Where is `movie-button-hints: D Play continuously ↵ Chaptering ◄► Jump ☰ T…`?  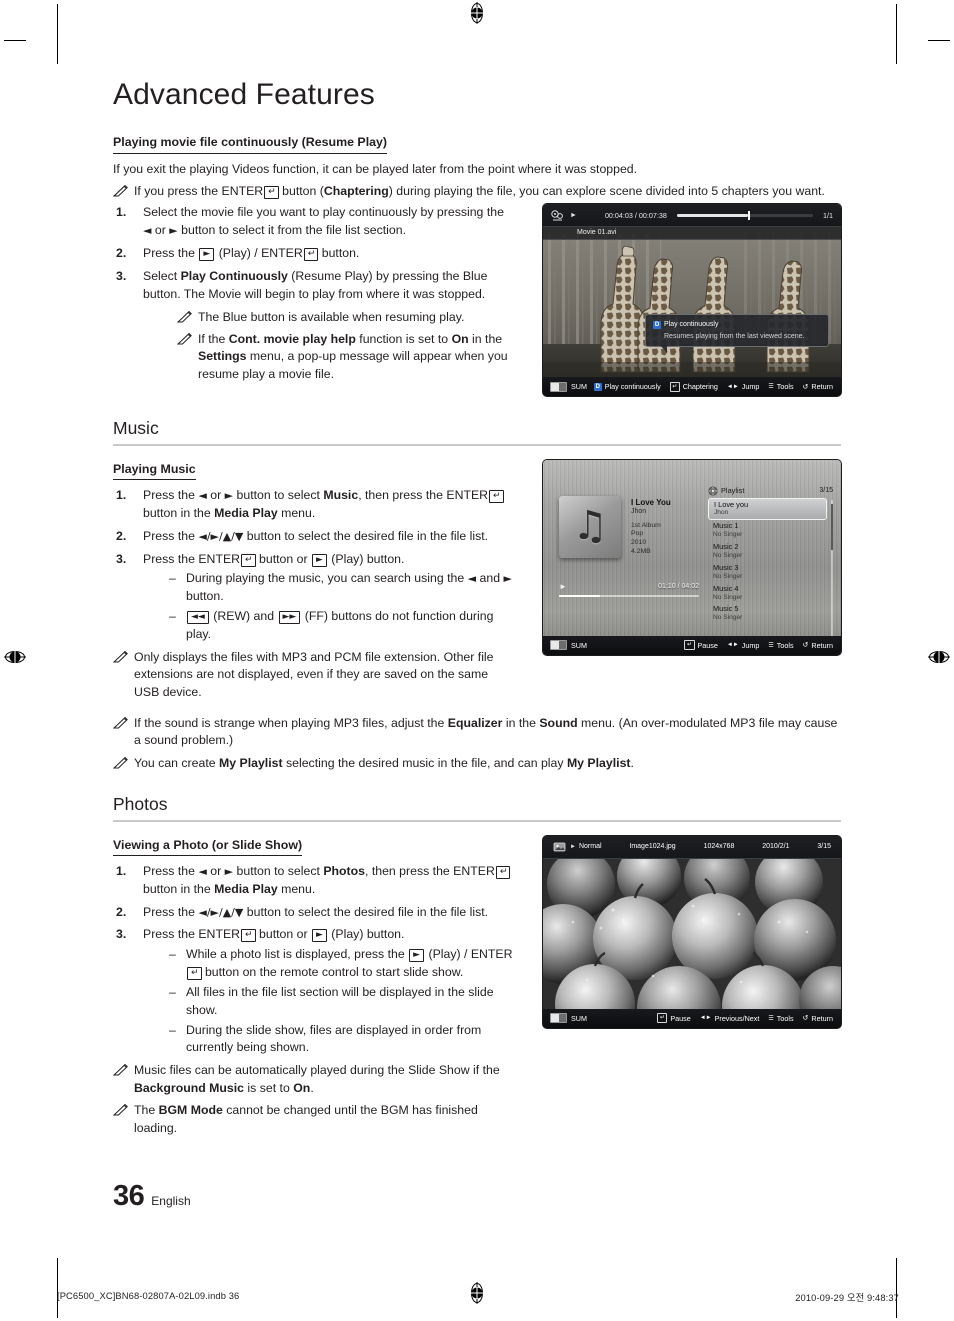 movie-button-hints: D Play continuously ↵ Chaptering ◄► Jump ☰ T… is located at coordinates (713, 386).